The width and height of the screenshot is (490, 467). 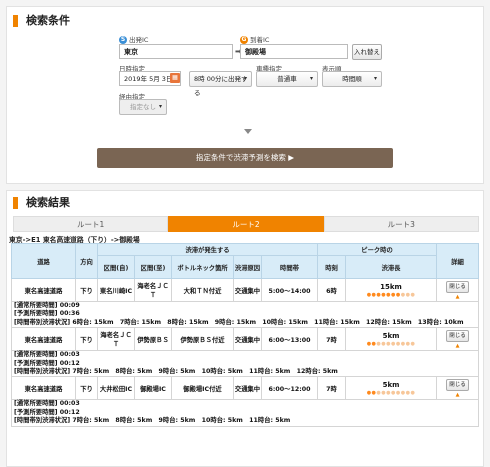 What do you see at coordinates (289, 267) in the screenshot?
I see `header-time: 時間帯` at bounding box center [289, 267].